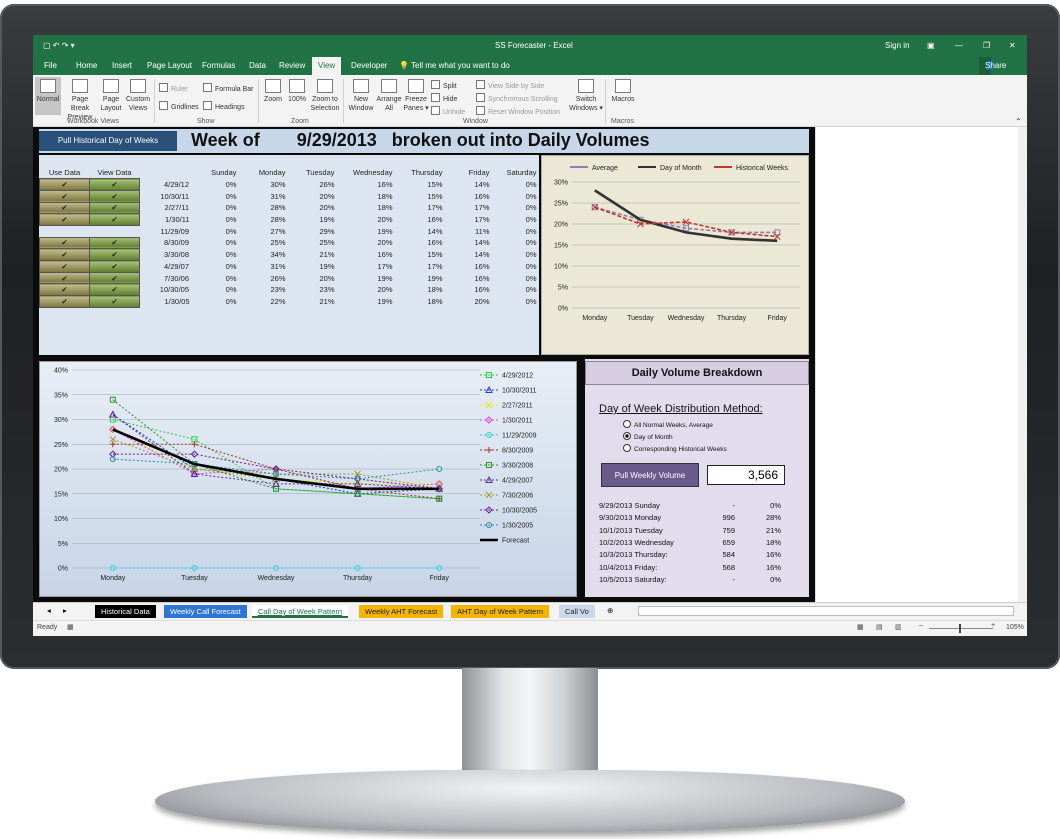 The width and height of the screenshot is (1060, 839). What do you see at coordinates (610, 610) in the screenshot?
I see `new-sheet-icon: ⊕` at bounding box center [610, 610].